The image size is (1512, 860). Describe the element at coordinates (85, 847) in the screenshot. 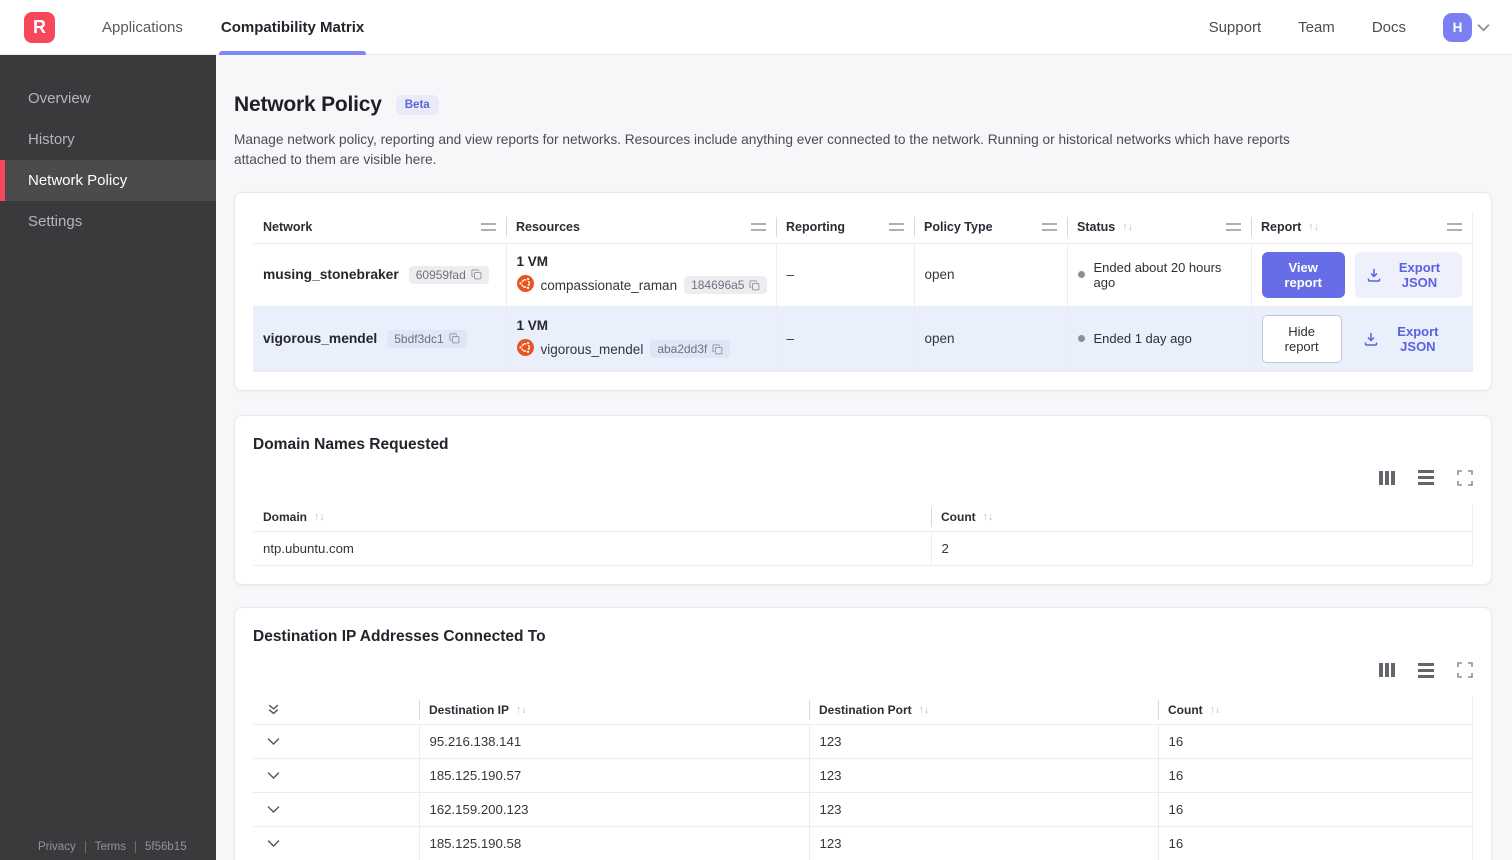

I see `divider` at that location.